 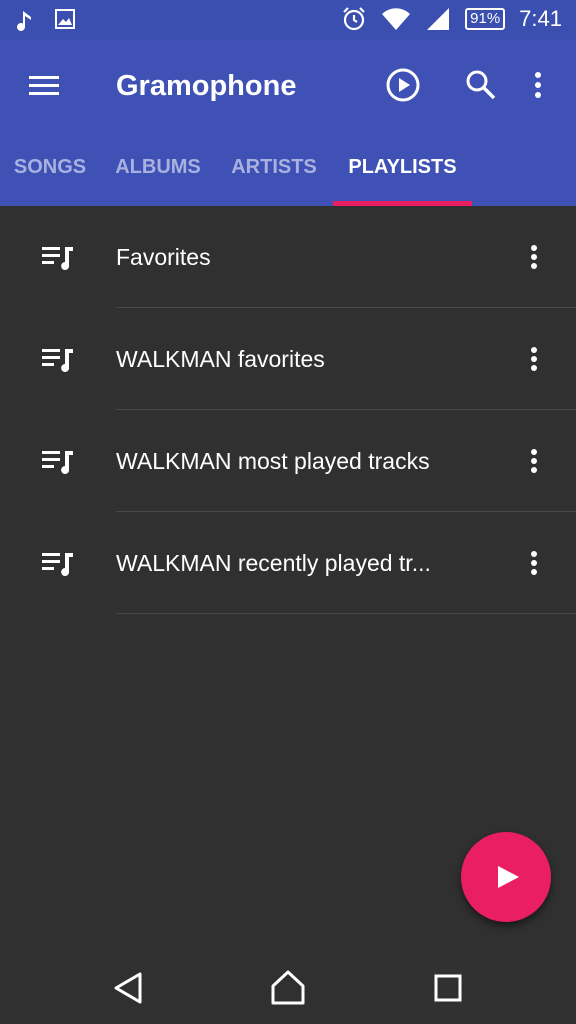 I want to click on wifi-icon, so click(x=396, y=19).